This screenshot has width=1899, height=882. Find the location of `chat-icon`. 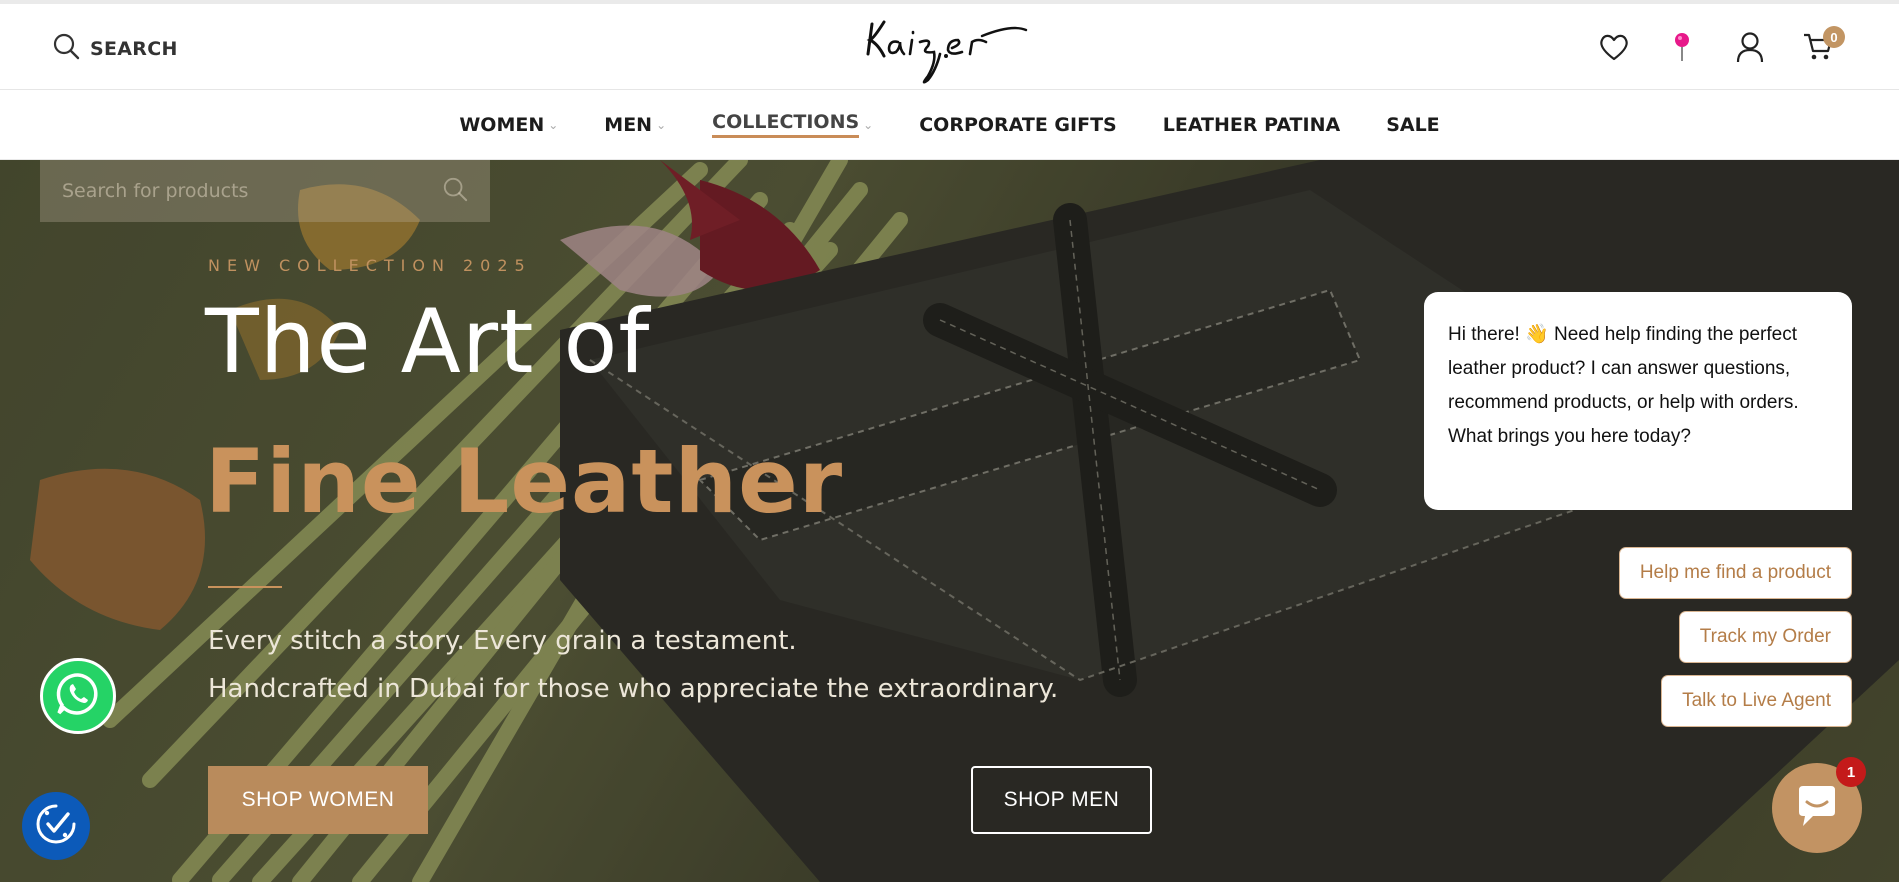

chat-icon is located at coordinates (1817, 808).